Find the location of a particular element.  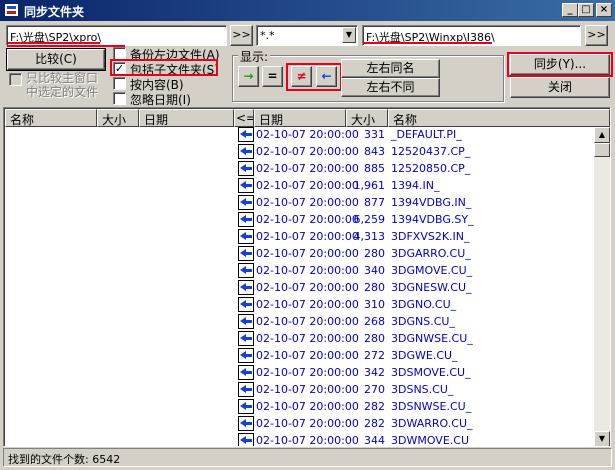

table-row: 02-10-07 20:00:00 282 3DWARRO.CU_ is located at coordinates (300, 424).